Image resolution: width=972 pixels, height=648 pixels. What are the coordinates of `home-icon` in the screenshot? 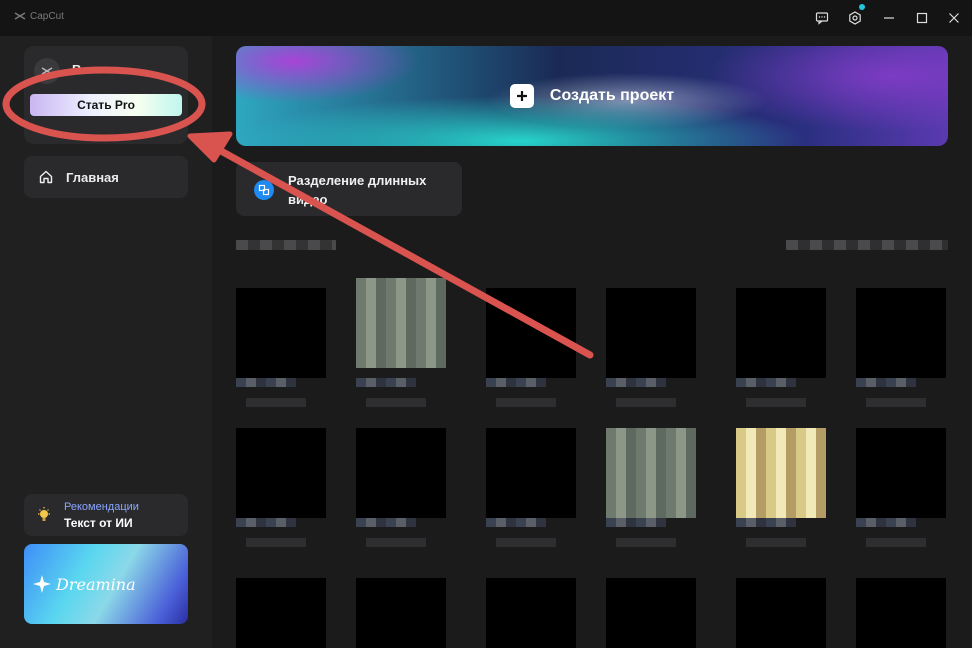 It's located at (46, 177).